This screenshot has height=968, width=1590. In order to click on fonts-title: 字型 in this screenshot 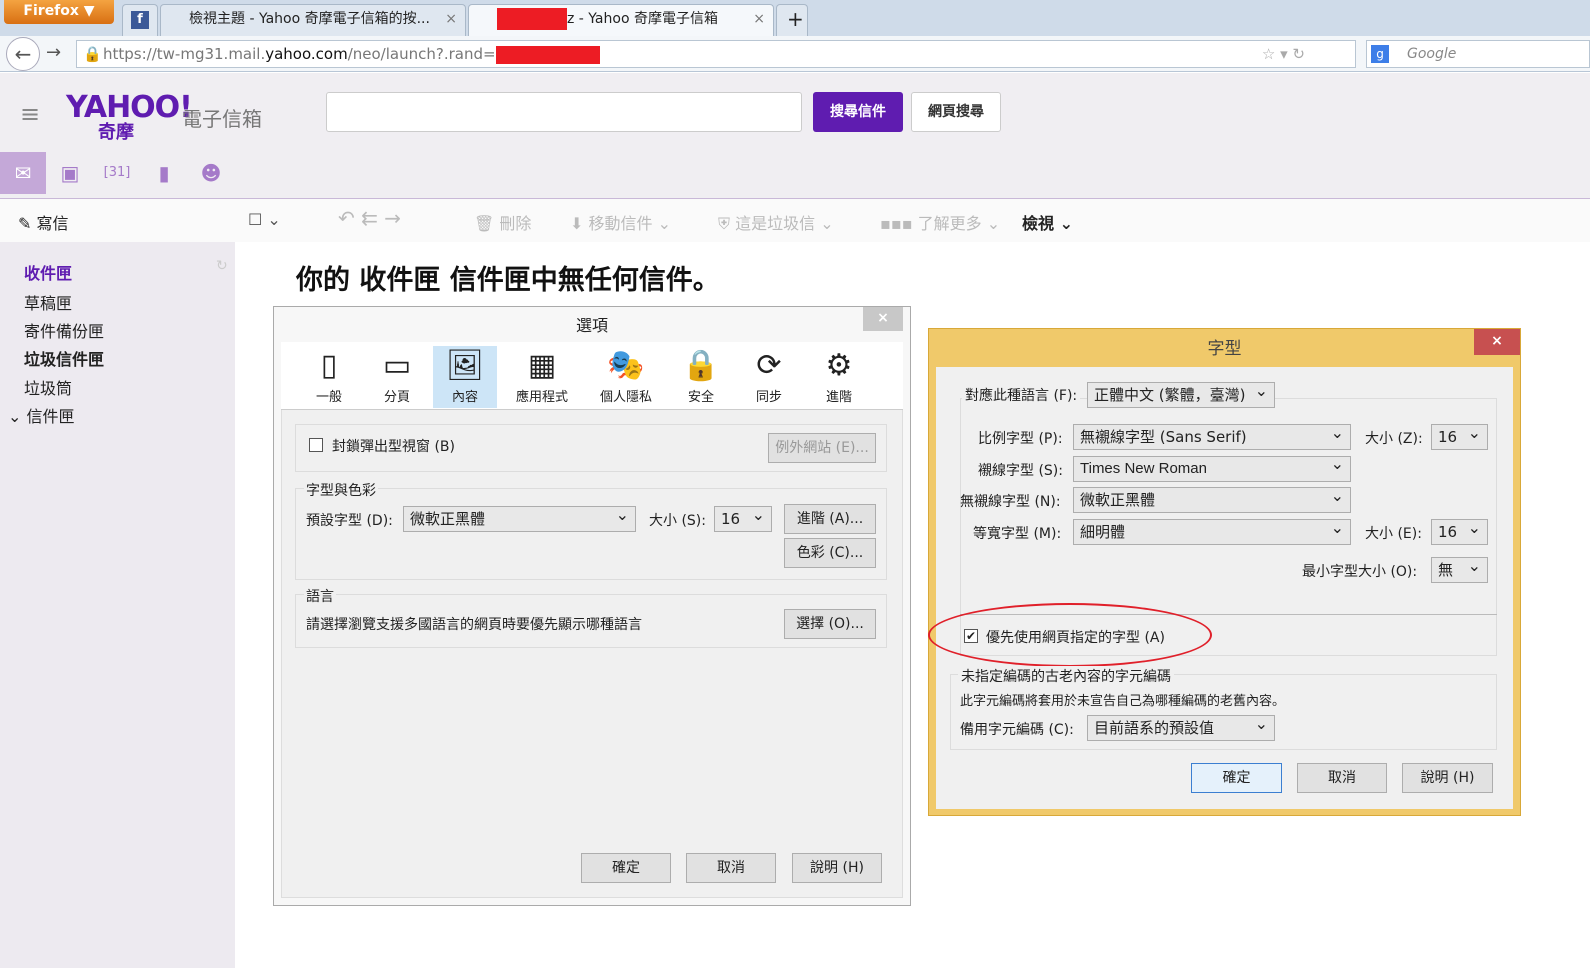, I will do `click(1224, 349)`.